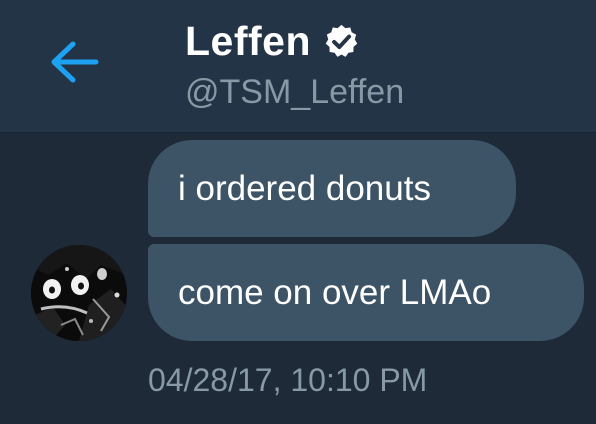 The height and width of the screenshot is (424, 596). I want to click on message-text: i ordered donuts, so click(304, 188).